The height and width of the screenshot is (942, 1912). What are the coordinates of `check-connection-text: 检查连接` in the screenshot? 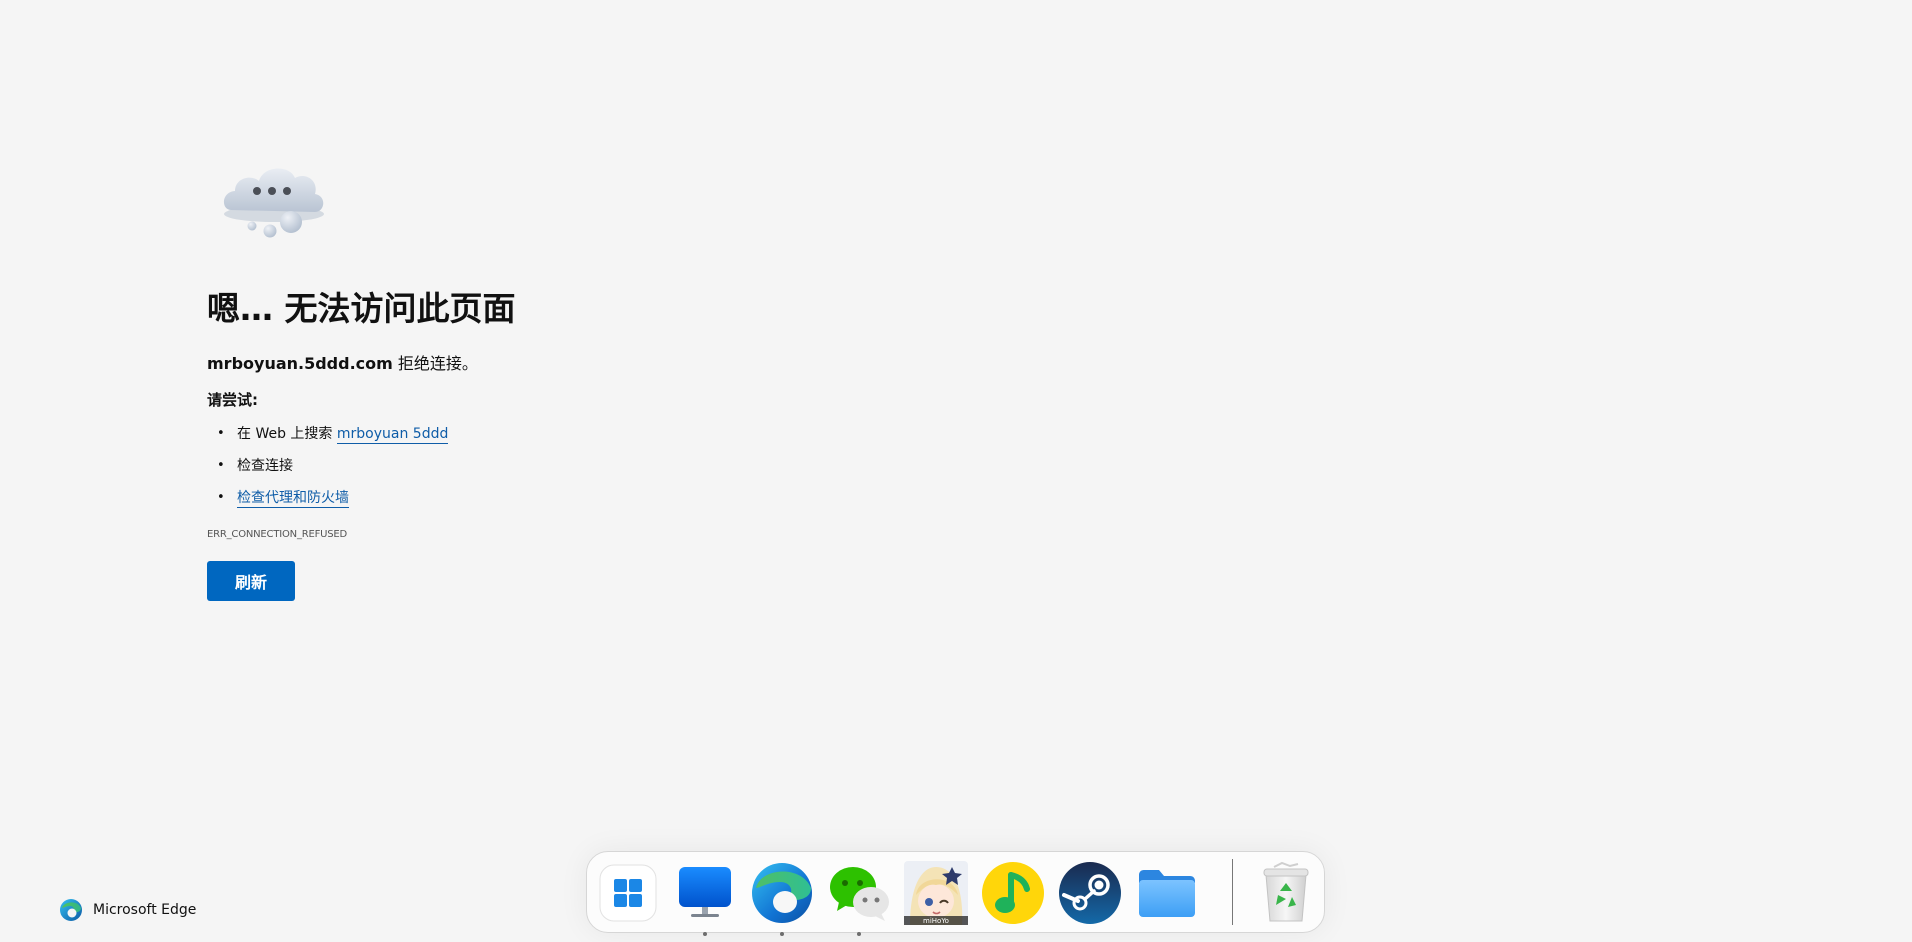 It's located at (265, 466).